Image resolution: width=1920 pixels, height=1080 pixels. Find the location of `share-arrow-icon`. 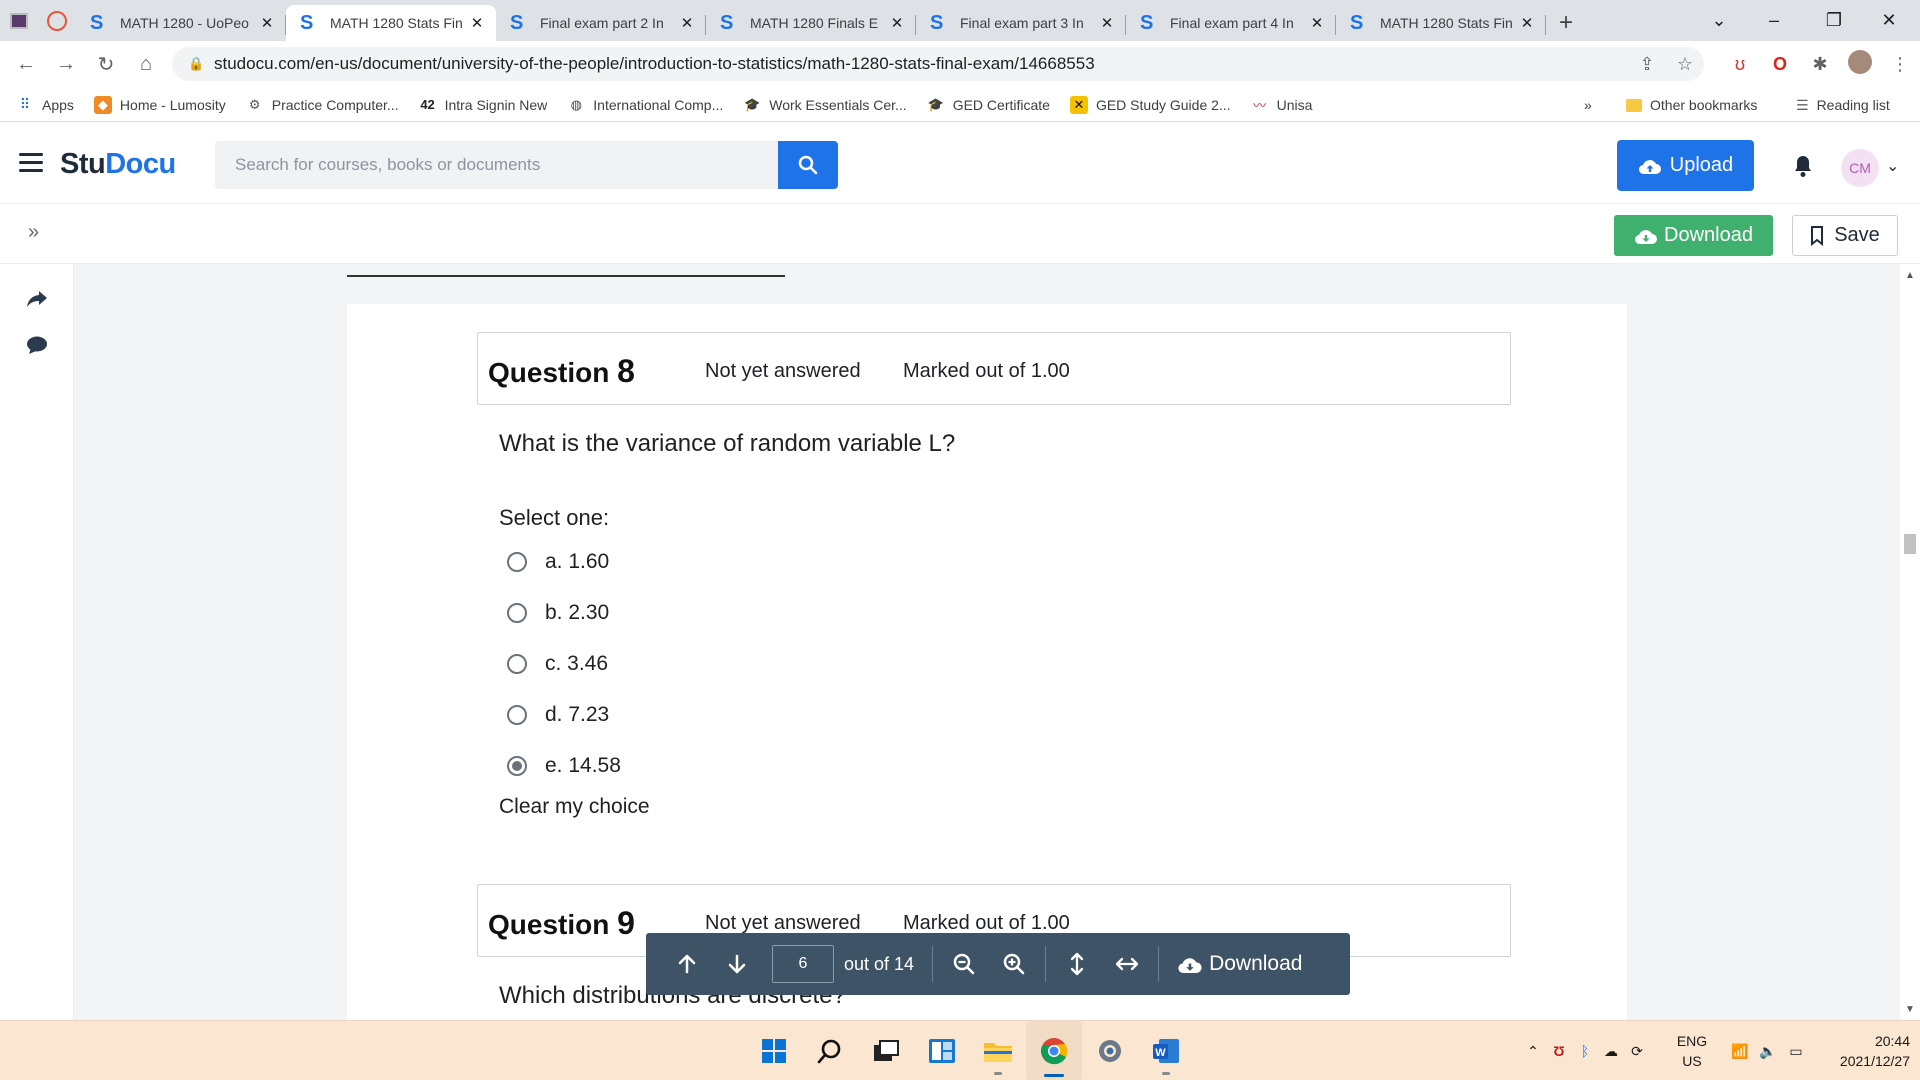

share-arrow-icon is located at coordinates (37, 299).